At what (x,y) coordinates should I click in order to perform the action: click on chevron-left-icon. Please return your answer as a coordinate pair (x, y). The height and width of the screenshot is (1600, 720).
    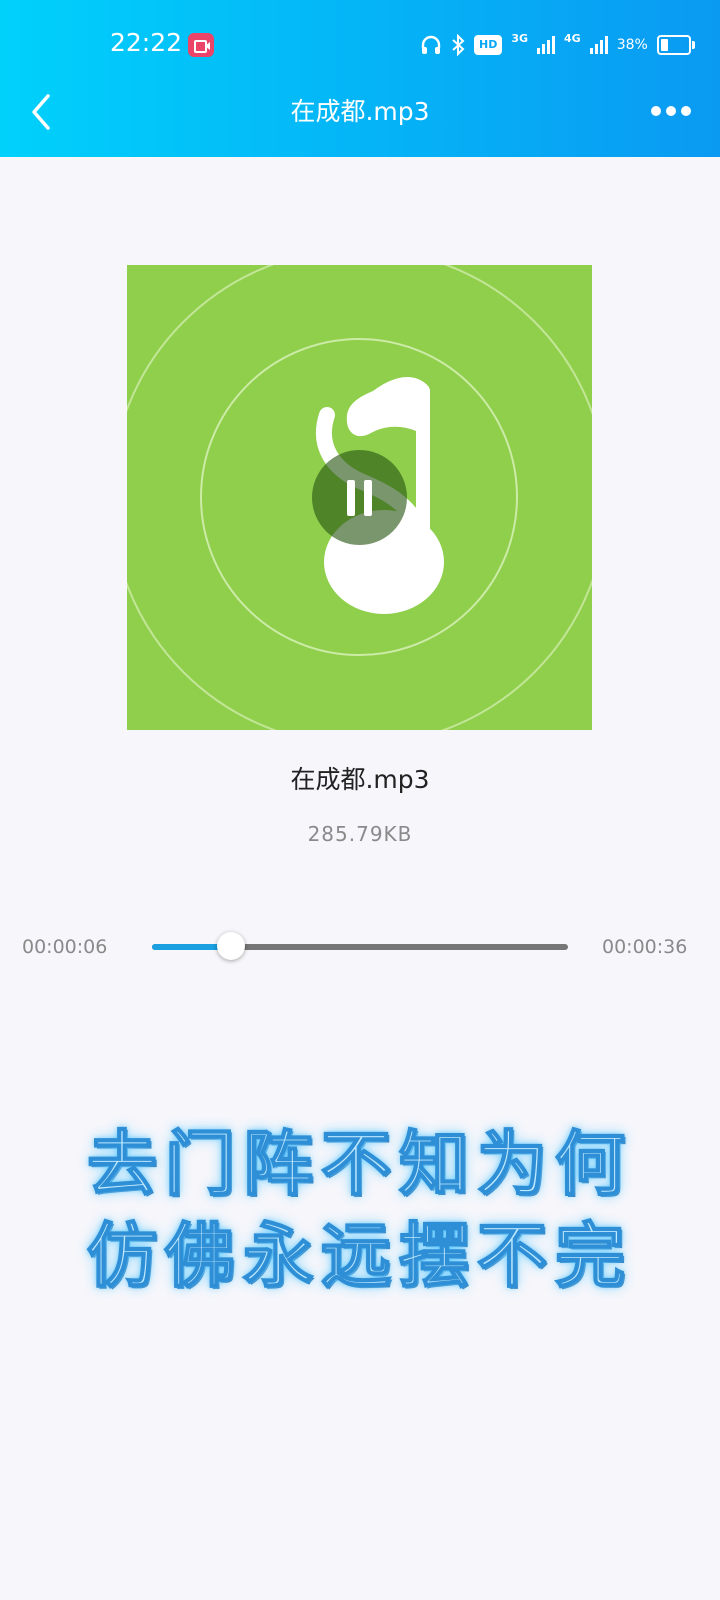
    Looking at the image, I should click on (41, 112).